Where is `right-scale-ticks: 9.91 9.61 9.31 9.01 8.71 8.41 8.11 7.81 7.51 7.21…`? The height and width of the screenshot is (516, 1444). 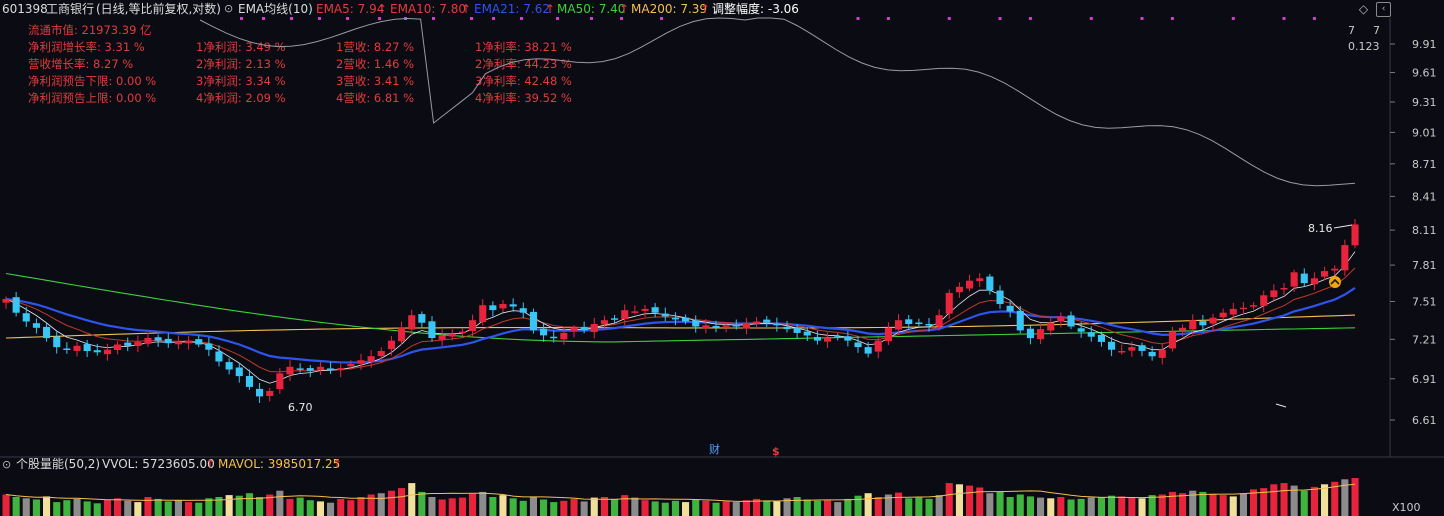
right-scale-ticks: 9.91 9.61 9.31 9.01 8.71 8.41 8.11 7.81 7.51 7.21… is located at coordinates (1413, 232).